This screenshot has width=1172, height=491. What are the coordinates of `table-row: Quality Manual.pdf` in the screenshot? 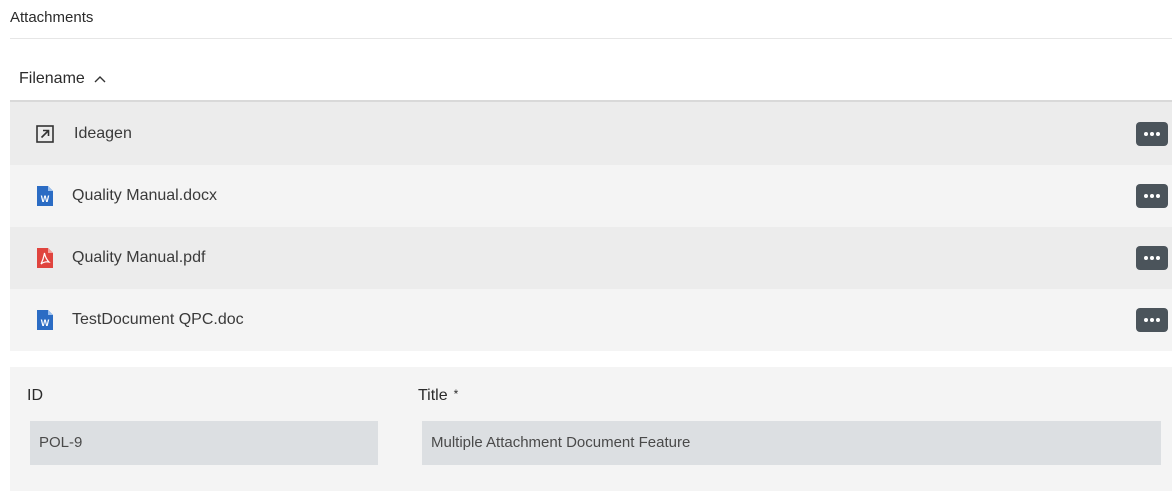 It's located at (591, 258).